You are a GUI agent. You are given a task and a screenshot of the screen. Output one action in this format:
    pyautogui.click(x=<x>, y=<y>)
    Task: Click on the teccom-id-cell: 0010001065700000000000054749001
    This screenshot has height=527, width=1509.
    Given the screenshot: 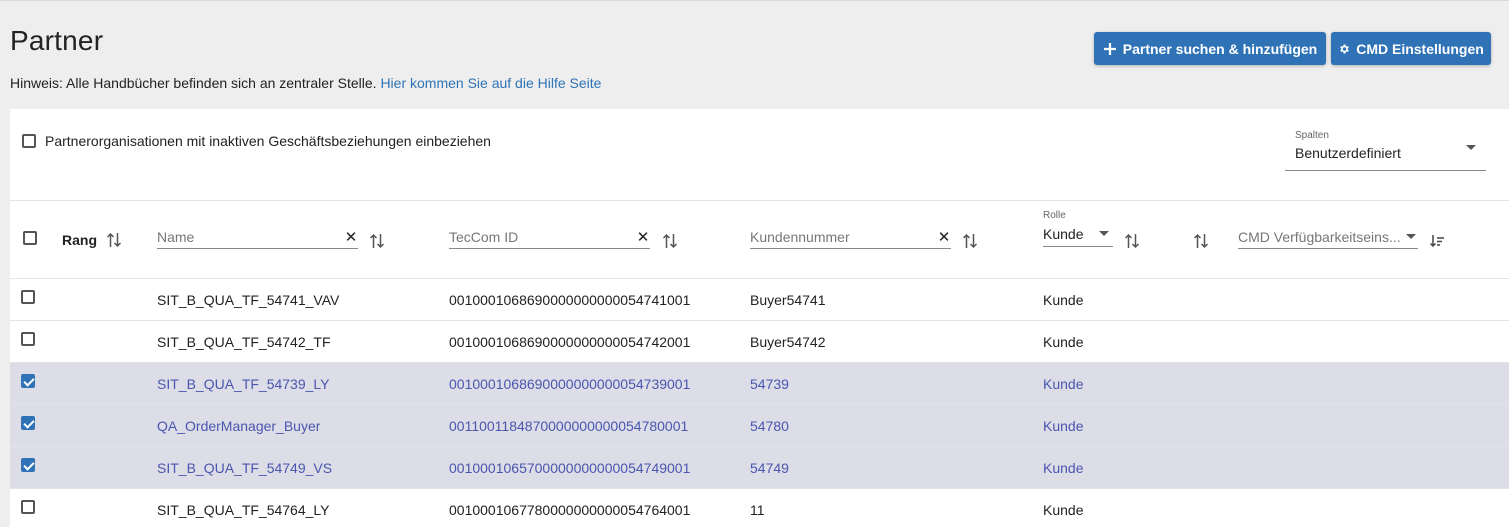 What is the action you would take?
    pyautogui.click(x=570, y=468)
    